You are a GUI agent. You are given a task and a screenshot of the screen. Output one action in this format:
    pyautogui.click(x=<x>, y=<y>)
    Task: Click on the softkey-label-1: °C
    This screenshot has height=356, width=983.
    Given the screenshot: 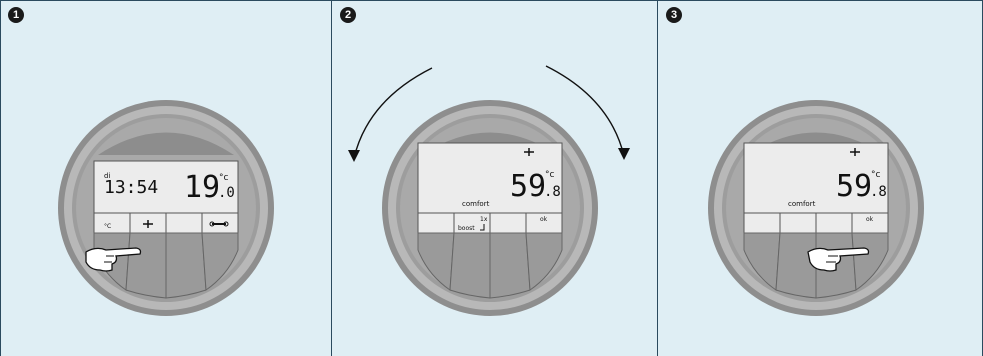 What is the action you would take?
    pyautogui.click(x=107, y=226)
    